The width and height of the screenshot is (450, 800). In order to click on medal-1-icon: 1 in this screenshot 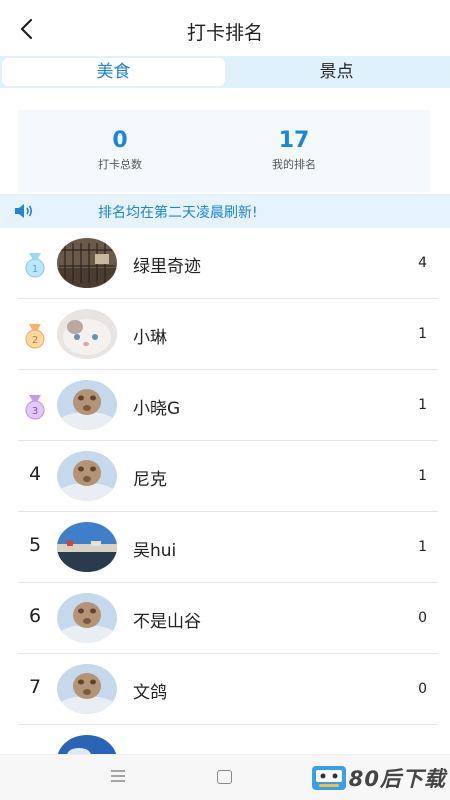, I will do `click(35, 265)`.